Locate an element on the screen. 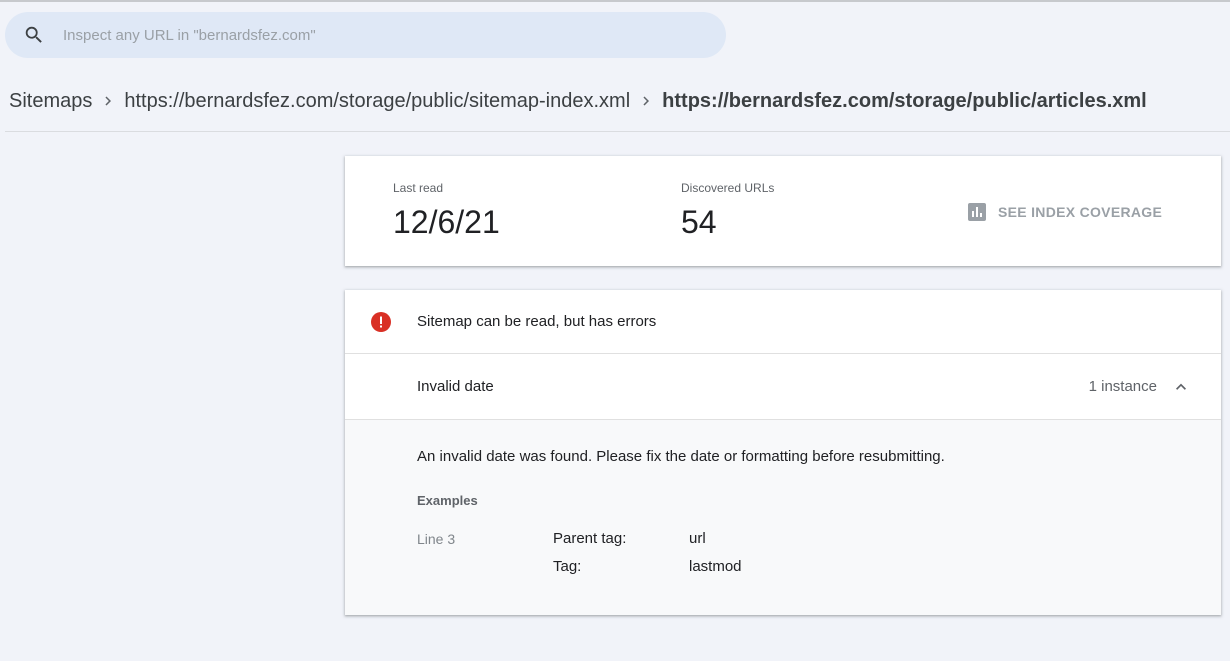 This screenshot has height=661, width=1230. examples-heading: Examples is located at coordinates (447, 500).